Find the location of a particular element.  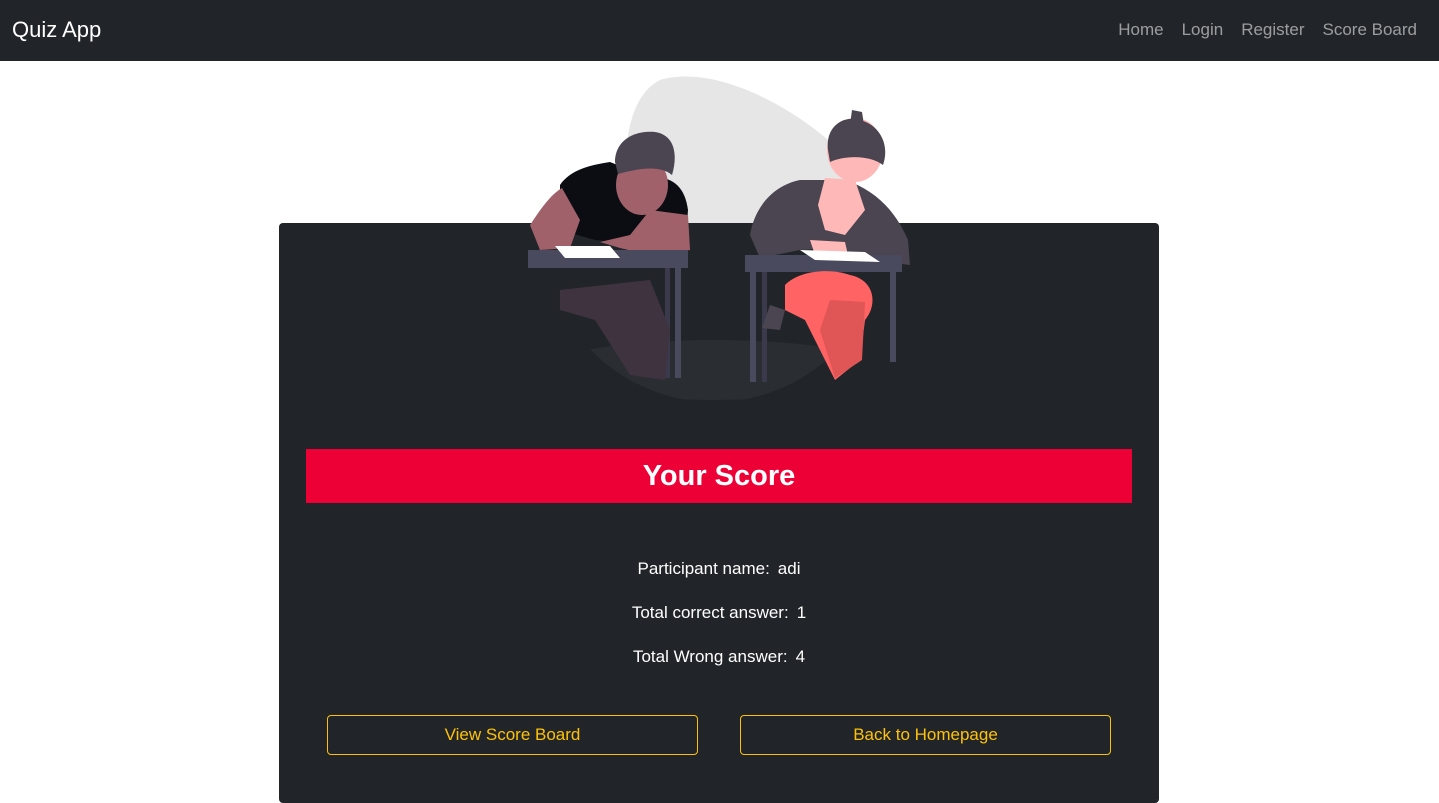

view-score-board-button: View Score Board is located at coordinates (512, 735).